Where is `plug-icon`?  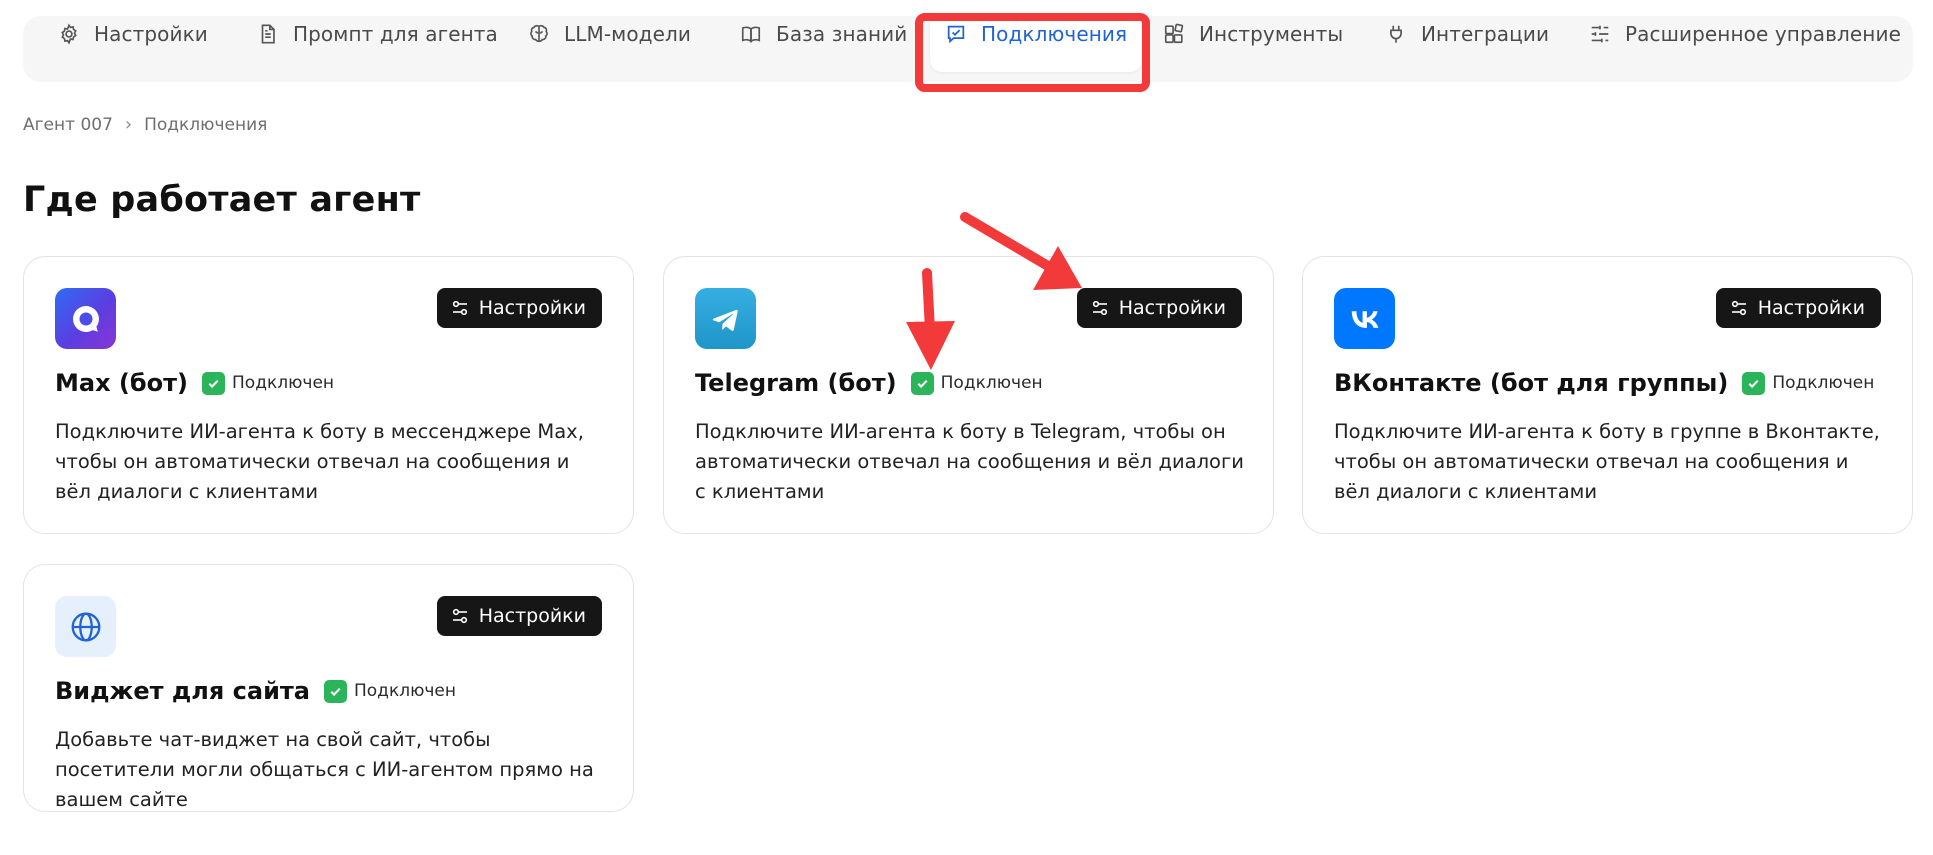
plug-icon is located at coordinates (1396, 34).